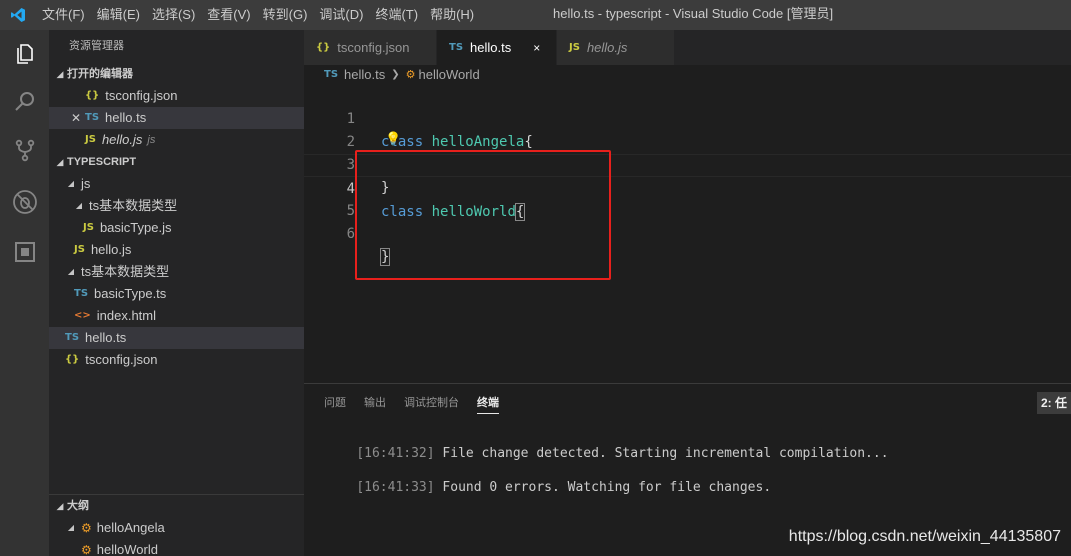 Image resolution: width=1071 pixels, height=556 pixels. Describe the element at coordinates (1053, 403) in the screenshot. I see `terminal-select: 2: 任` at that location.